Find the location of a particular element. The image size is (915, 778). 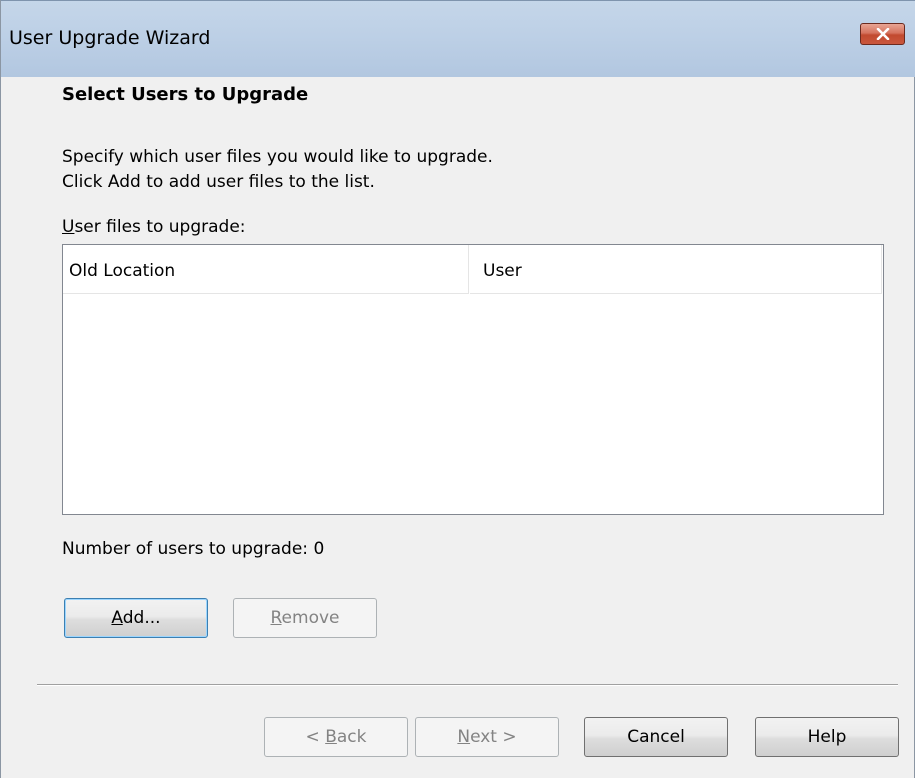

close-icon is located at coordinates (883, 34).